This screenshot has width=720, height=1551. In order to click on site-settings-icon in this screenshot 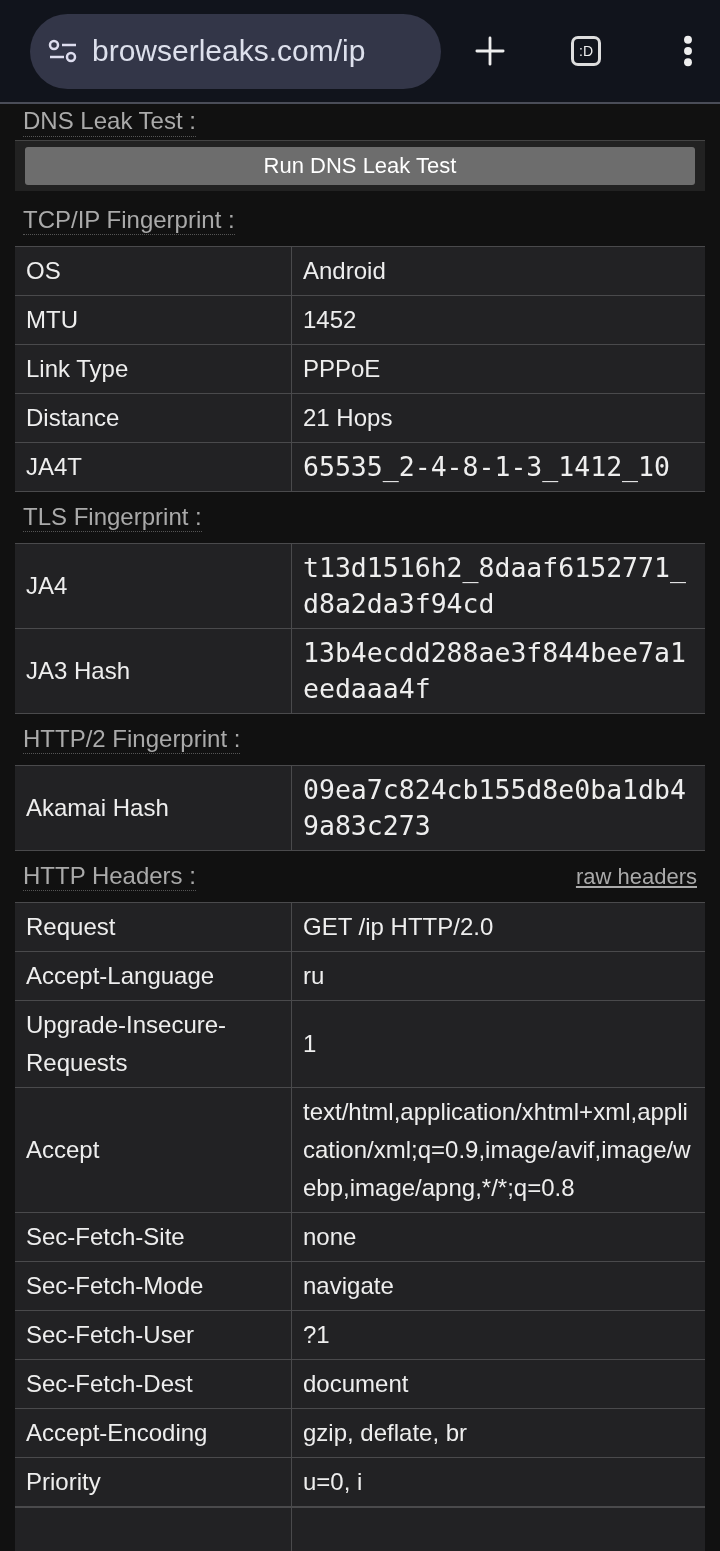, I will do `click(63, 51)`.